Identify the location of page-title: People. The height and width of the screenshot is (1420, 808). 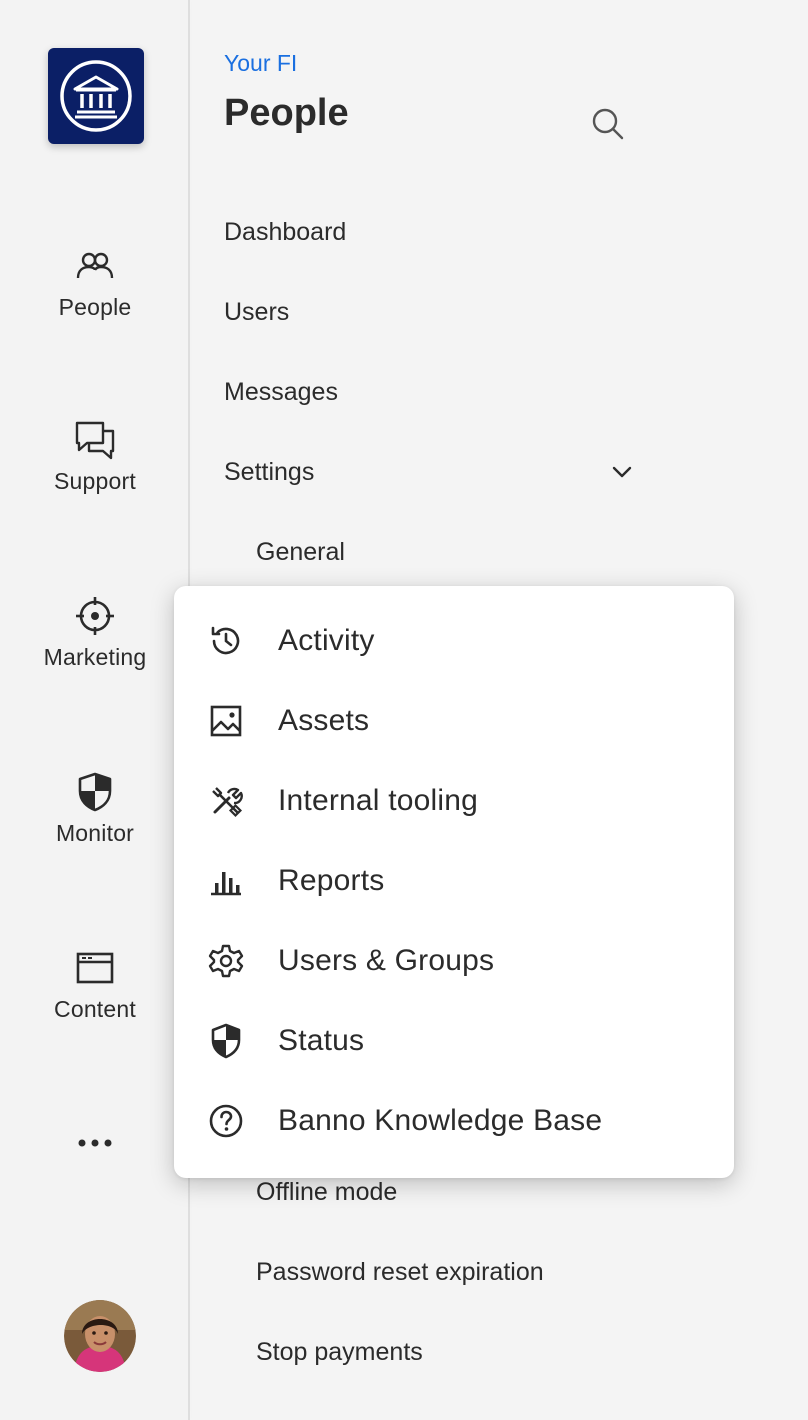
(286, 113).